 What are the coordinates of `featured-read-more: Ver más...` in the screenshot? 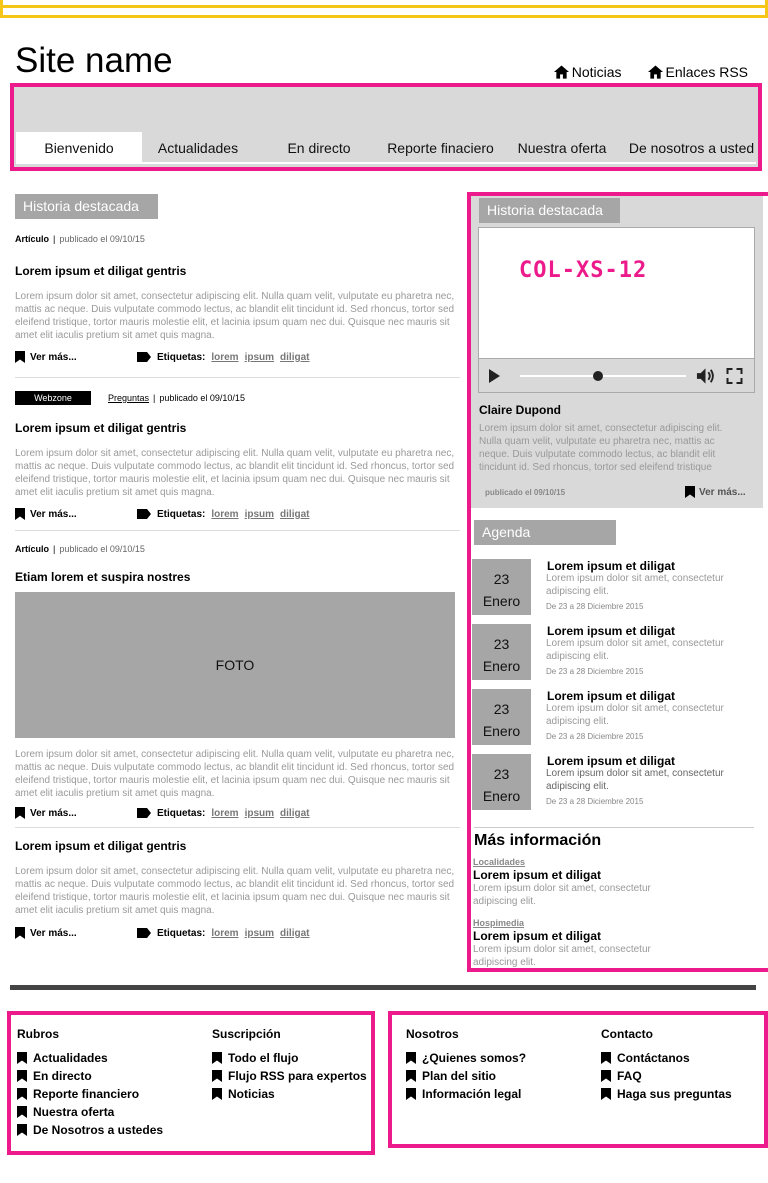 It's located at (715, 492).